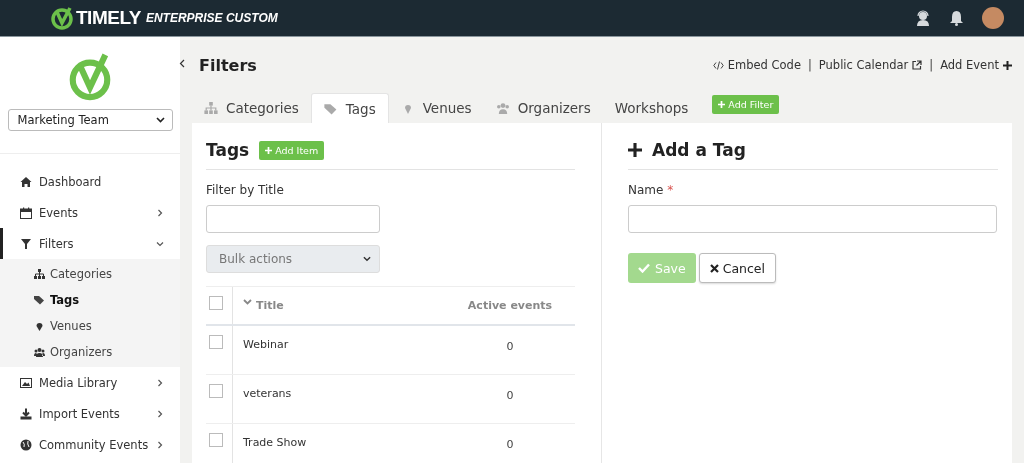 The width and height of the screenshot is (1024, 463). Describe the element at coordinates (245, 190) in the screenshot. I see `filter-label: Filter by Title` at that location.